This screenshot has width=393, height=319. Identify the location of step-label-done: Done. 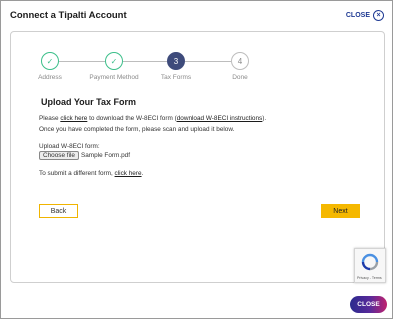
(240, 77).